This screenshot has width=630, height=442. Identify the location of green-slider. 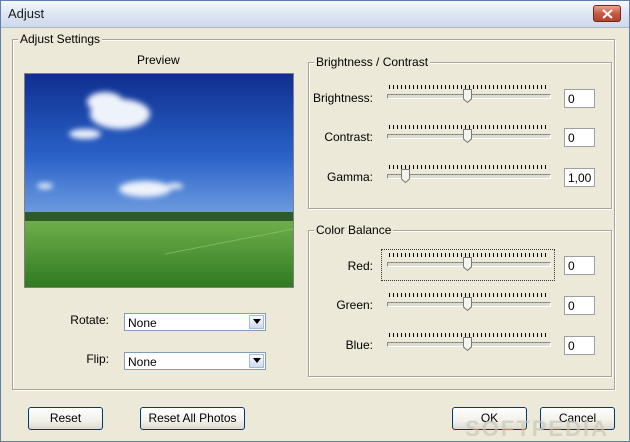
(469, 304).